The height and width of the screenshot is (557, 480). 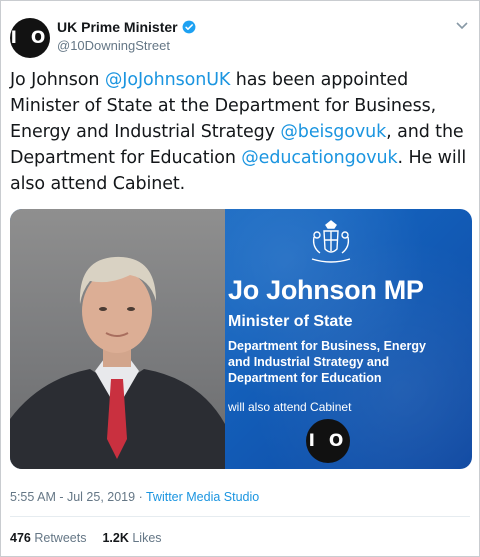 I want to click on tweet-timestamp: 5:55 AM - Jul 25, 2019, so click(x=72, y=497).